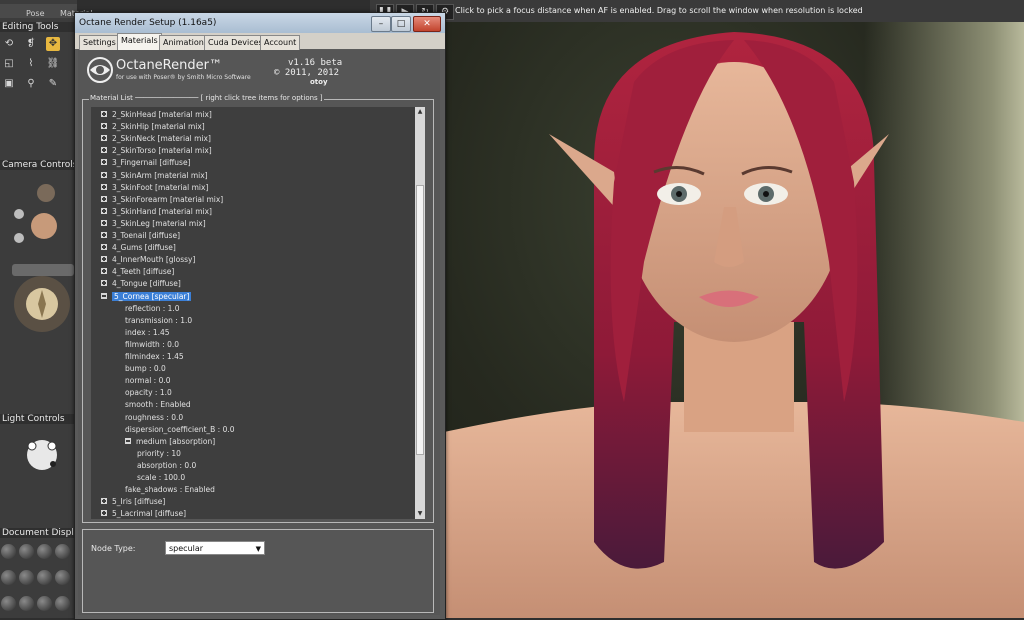  I want to click on tree-item: dispersion_coefficient_B : 0.0, so click(180, 430).